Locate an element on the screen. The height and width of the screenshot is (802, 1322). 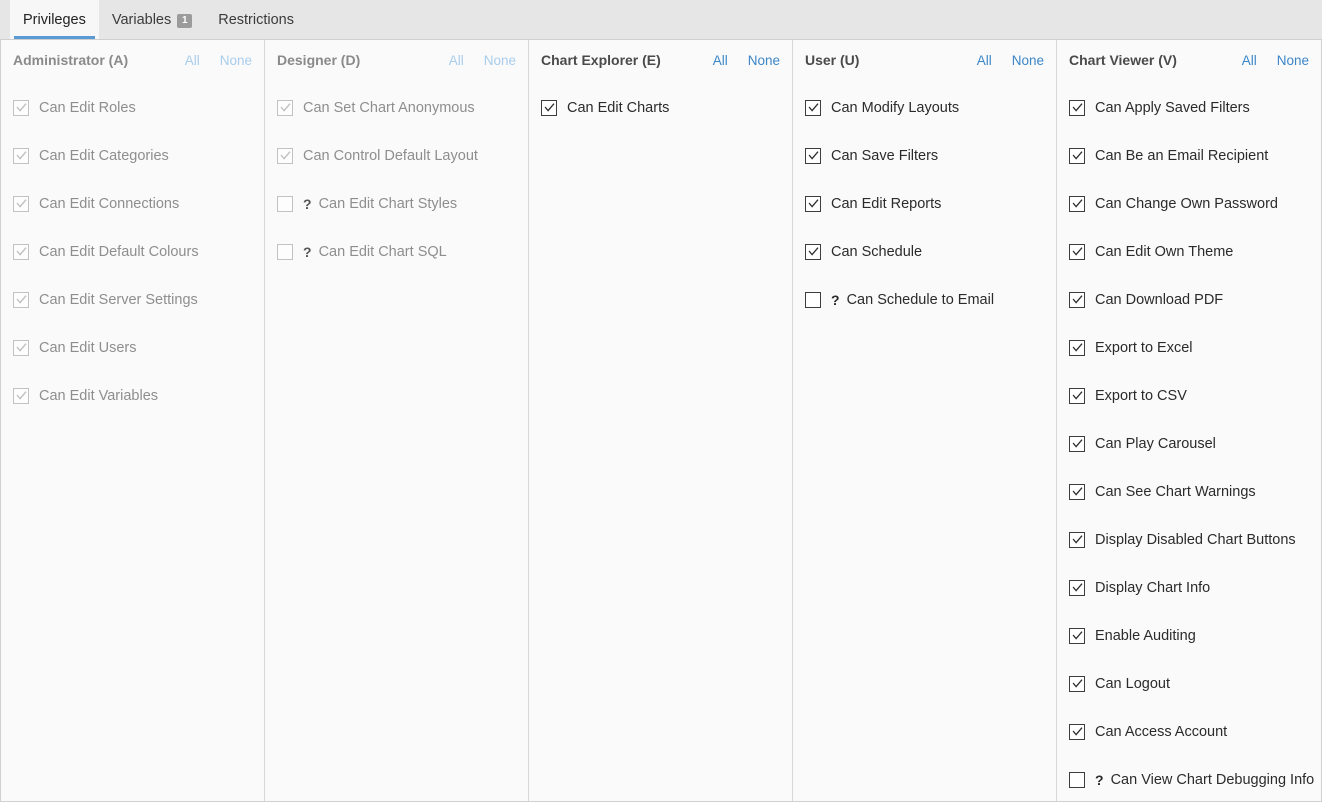
privilege-label: Can Schedule to Email is located at coordinates (920, 300).